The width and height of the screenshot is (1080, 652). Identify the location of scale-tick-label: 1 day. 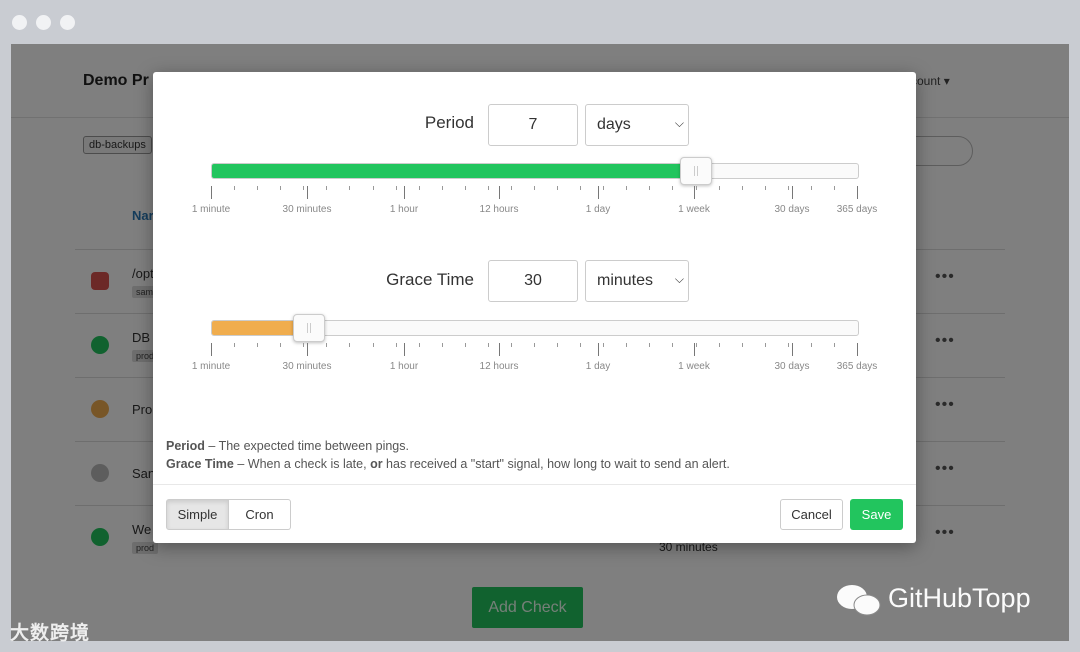
(598, 209).